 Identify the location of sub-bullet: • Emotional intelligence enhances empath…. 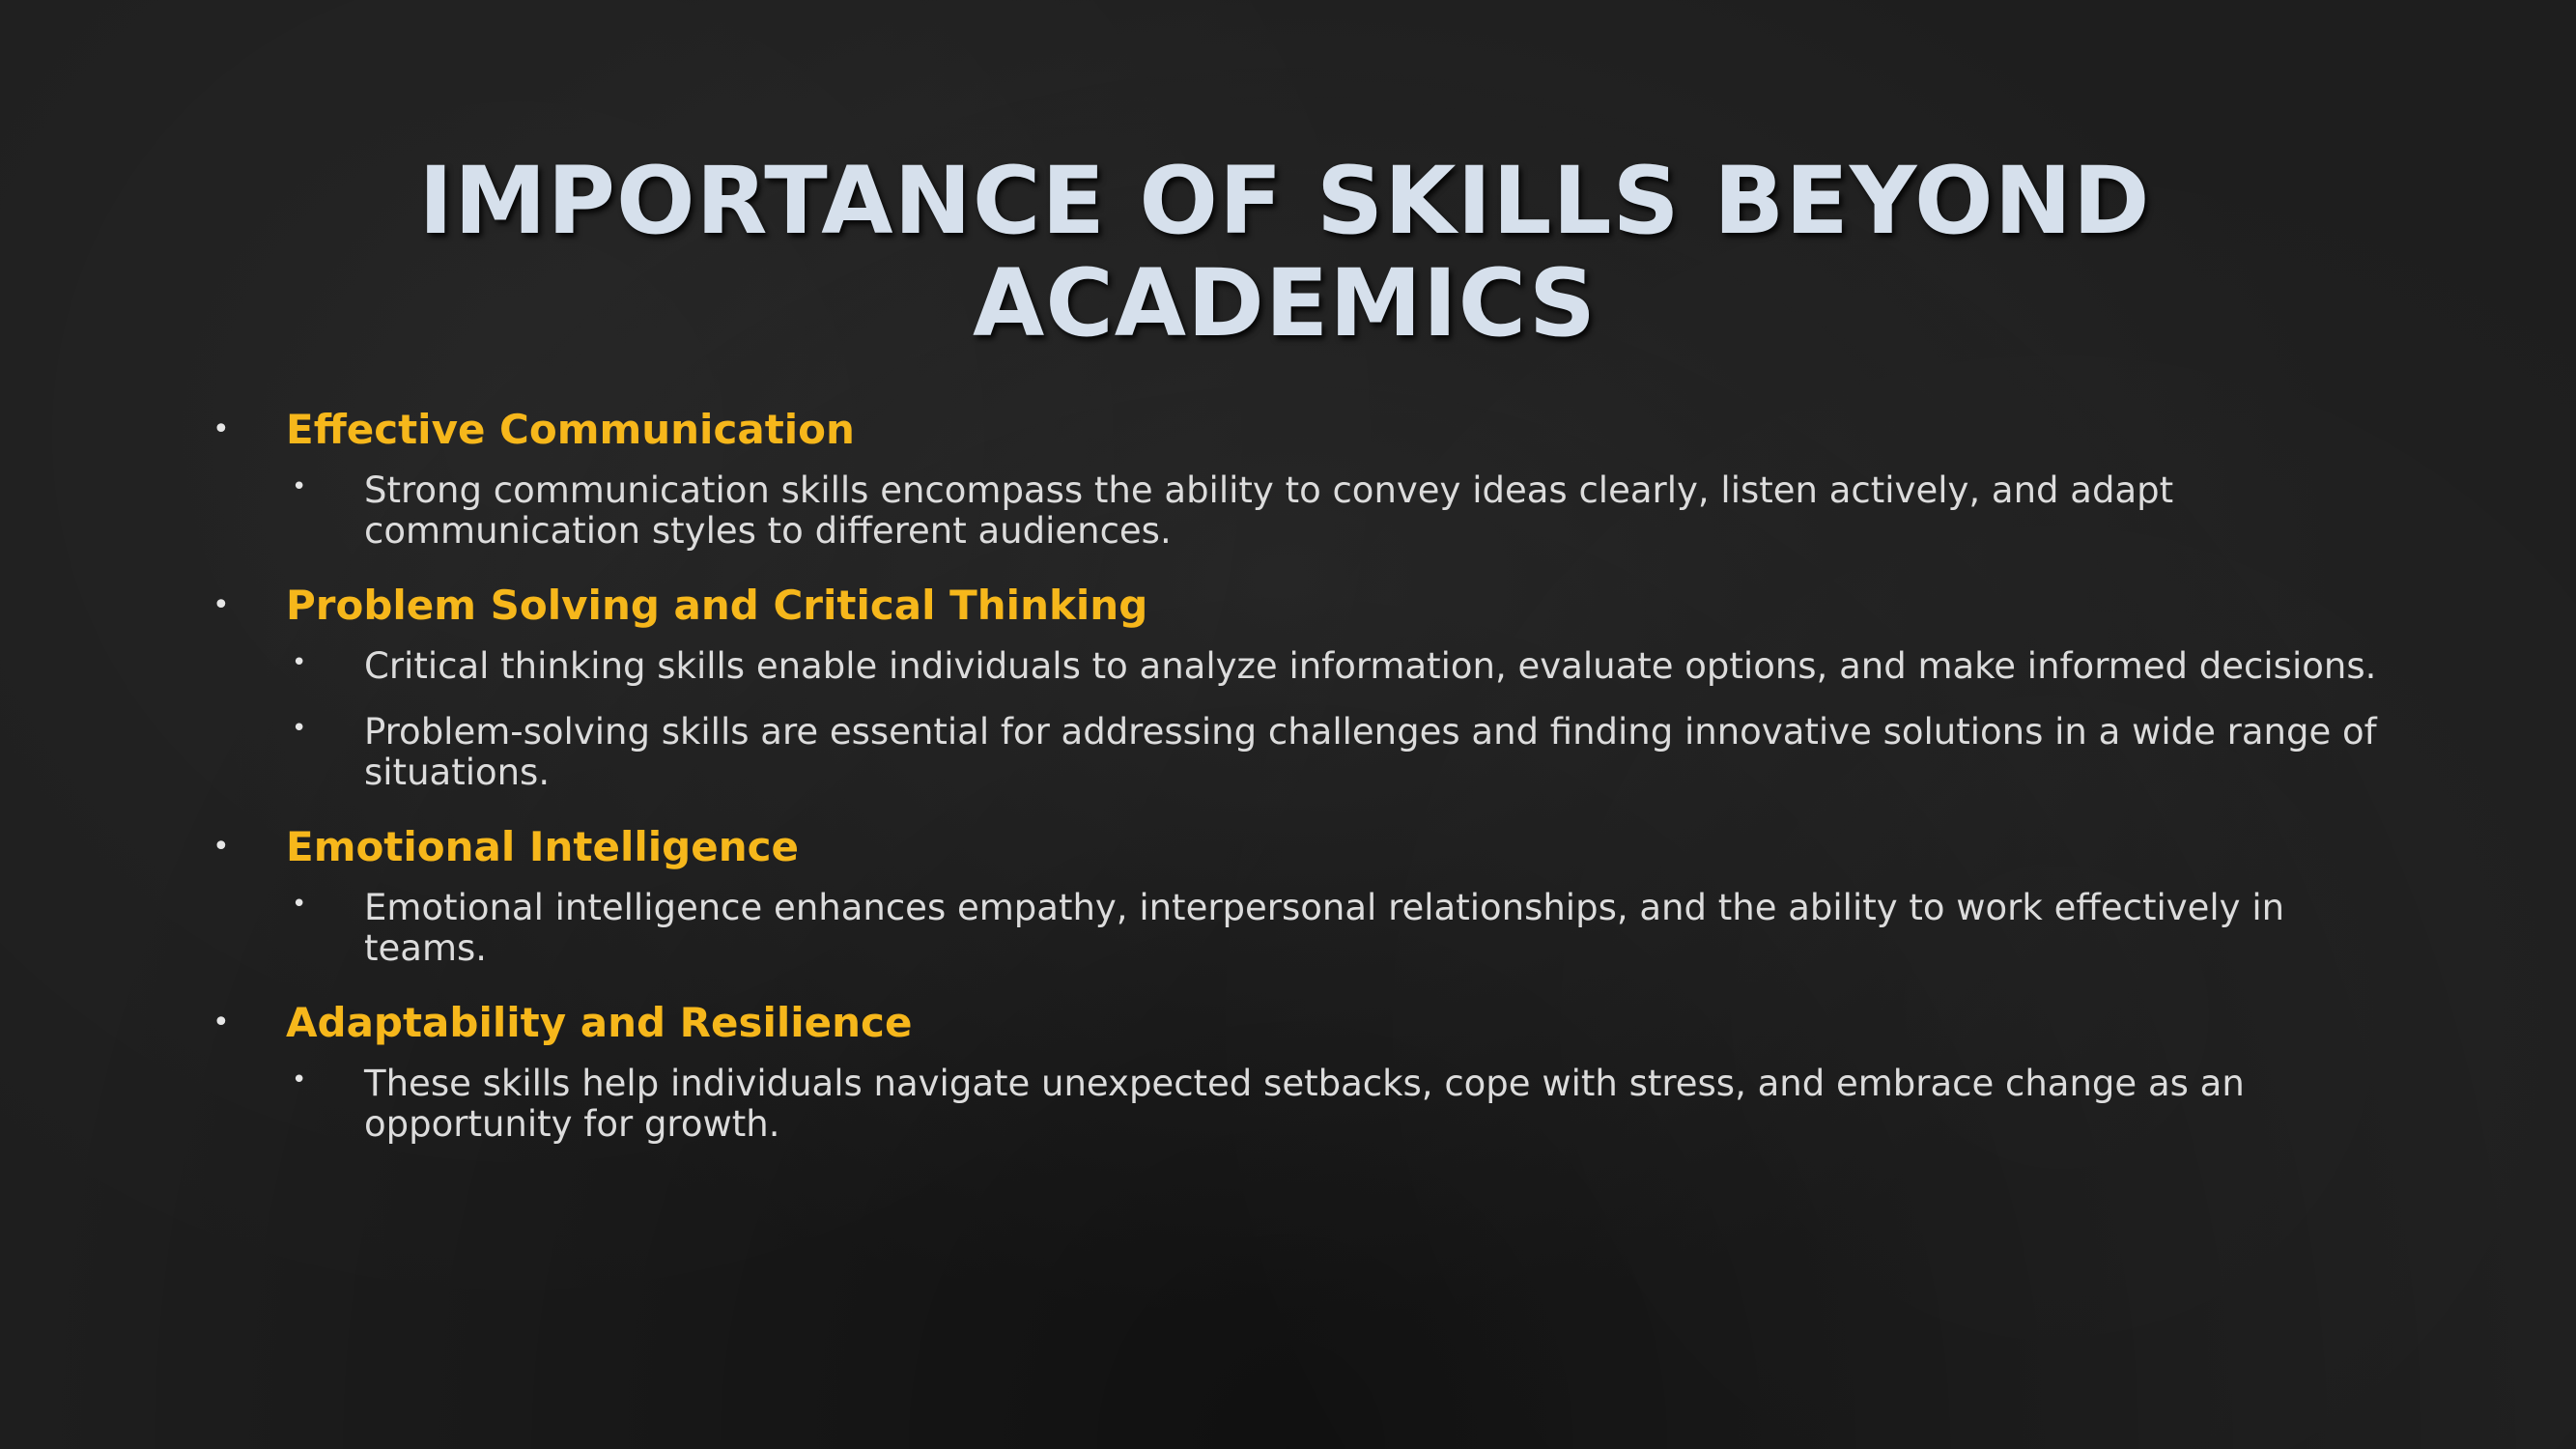
(1339, 928).